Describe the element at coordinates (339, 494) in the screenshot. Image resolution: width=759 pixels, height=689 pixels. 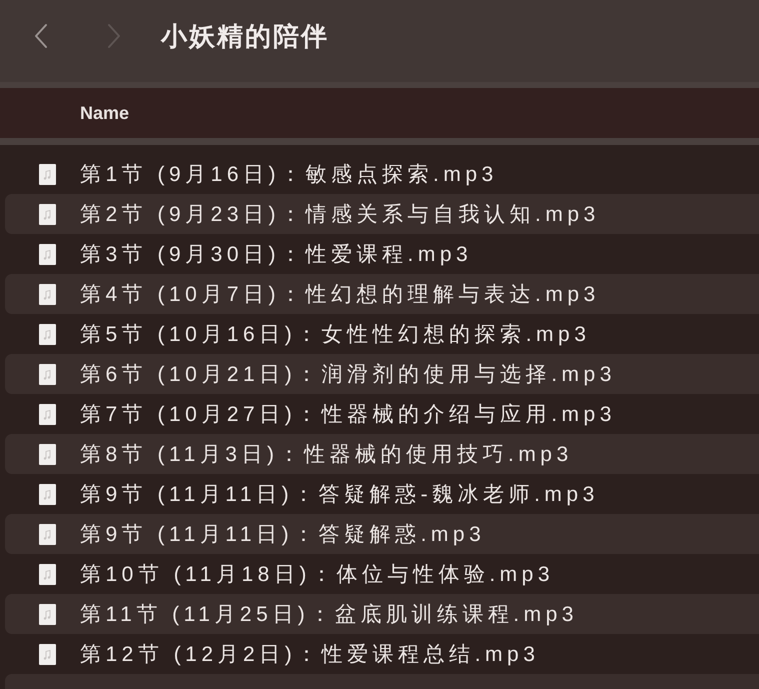
I see `file-name: 第9节 (11月11日)：答疑解惑-魏冰老师.mp3` at that location.